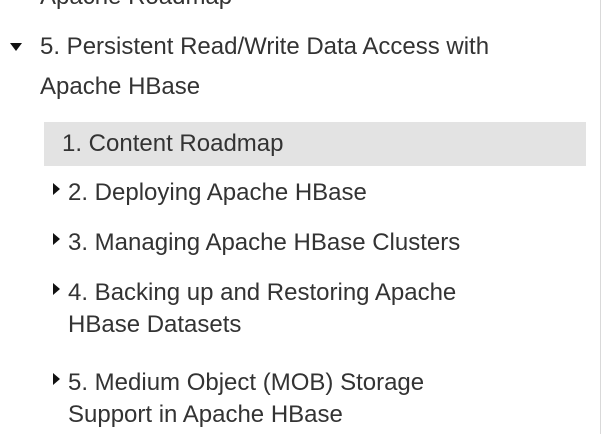  I want to click on panel-divider, so click(600, 217).